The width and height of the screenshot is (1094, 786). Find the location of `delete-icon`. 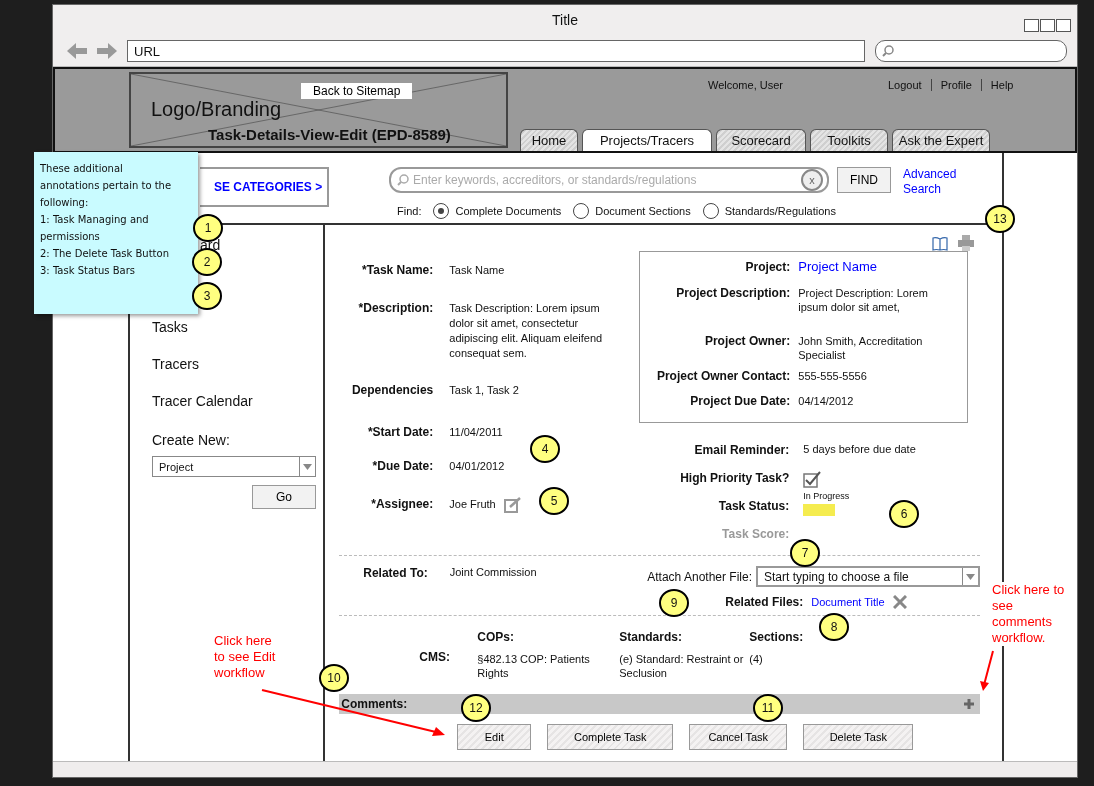

delete-icon is located at coordinates (899, 602).